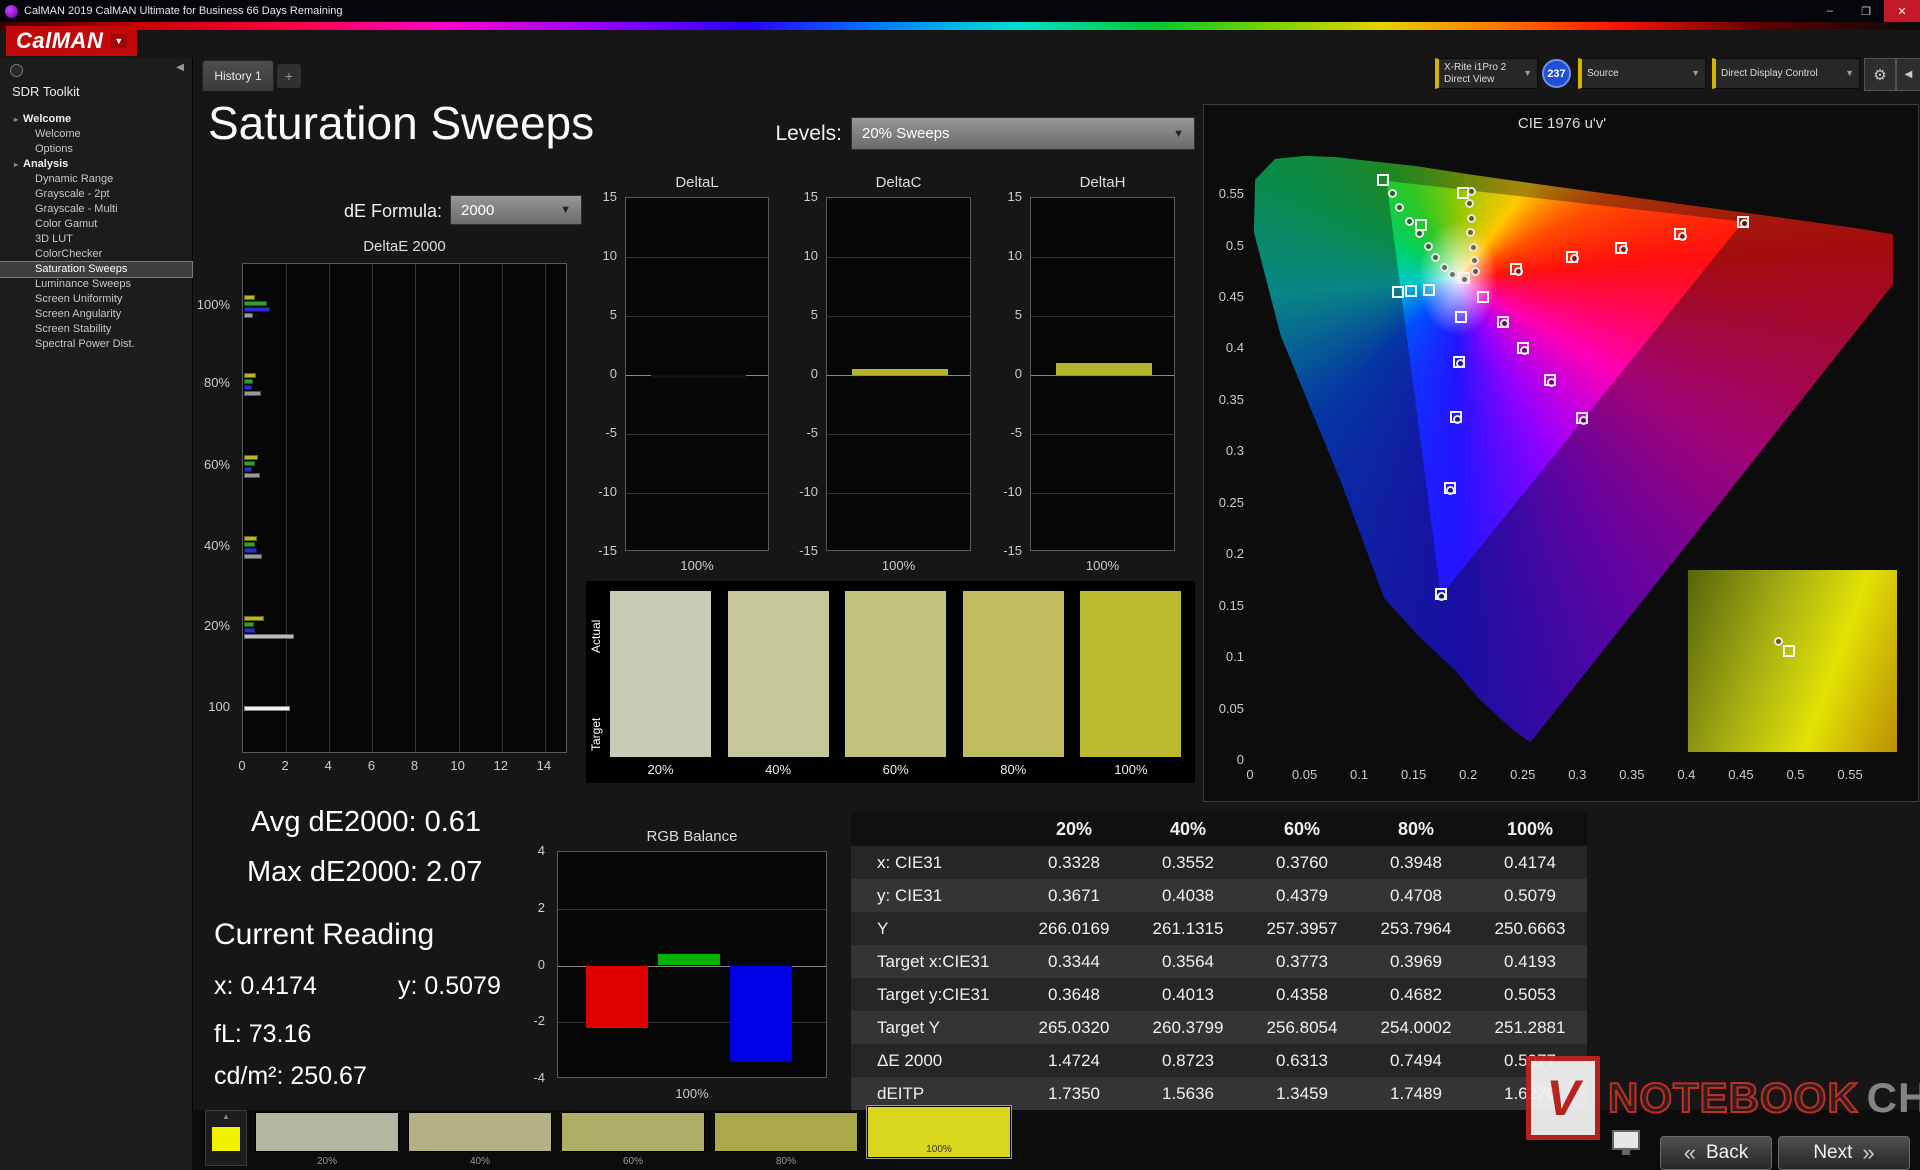  What do you see at coordinates (1727, 1152) in the screenshot?
I see `back-label: Back` at bounding box center [1727, 1152].